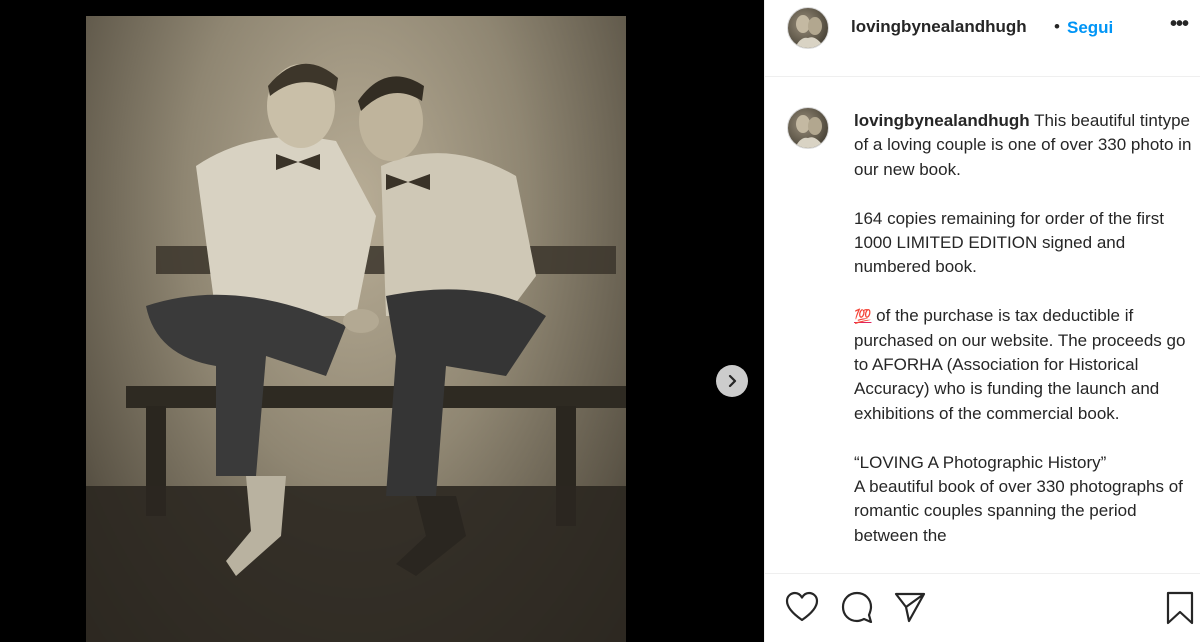  I want to click on save-button, so click(1180, 610).